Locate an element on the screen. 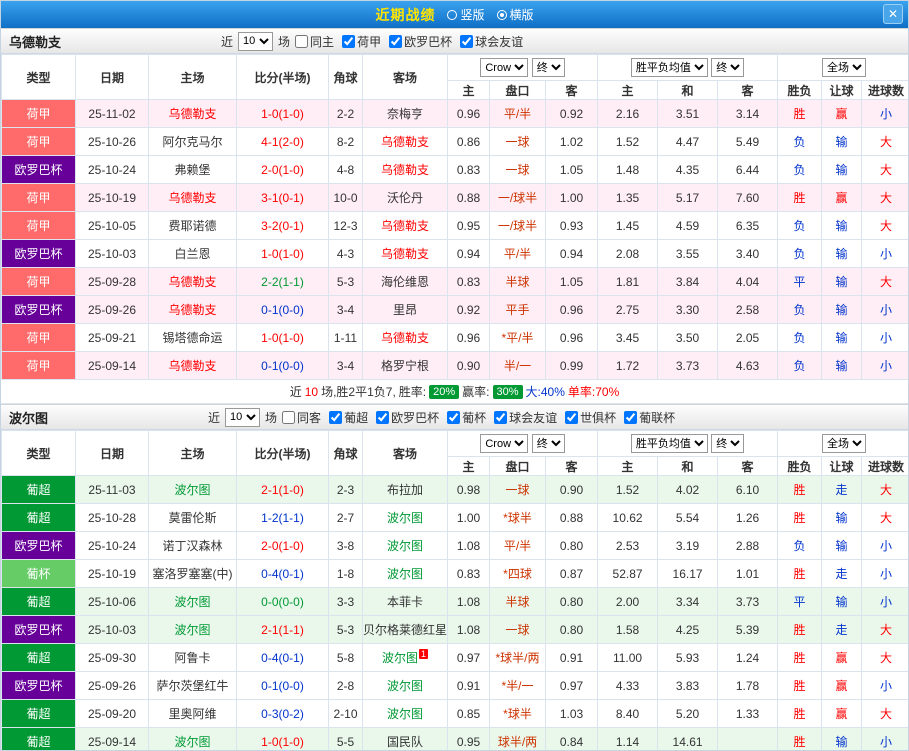 The height and width of the screenshot is (751, 909). filter-label: 葡联杯 is located at coordinates (657, 417).